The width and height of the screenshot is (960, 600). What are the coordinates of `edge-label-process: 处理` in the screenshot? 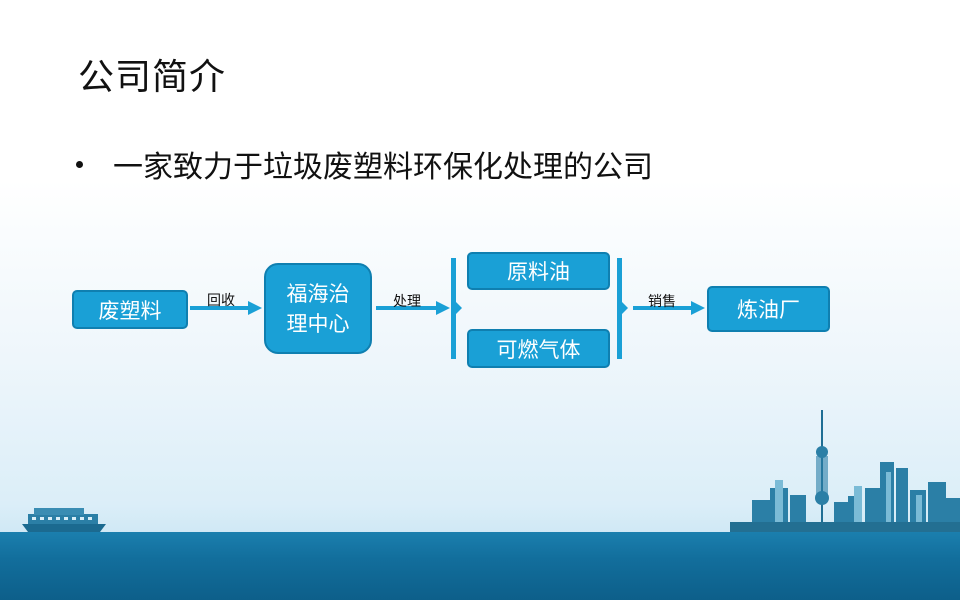 It's located at (407, 302).